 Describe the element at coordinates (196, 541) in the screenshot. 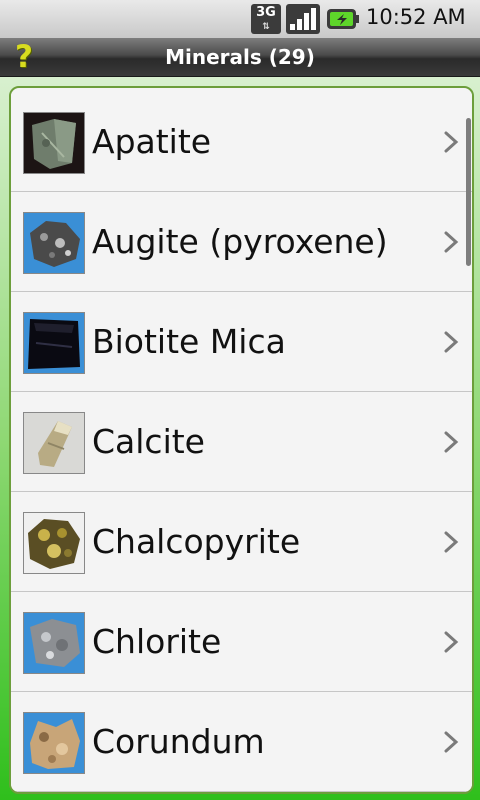

I see `list-item-label: Chalcopyrite` at that location.